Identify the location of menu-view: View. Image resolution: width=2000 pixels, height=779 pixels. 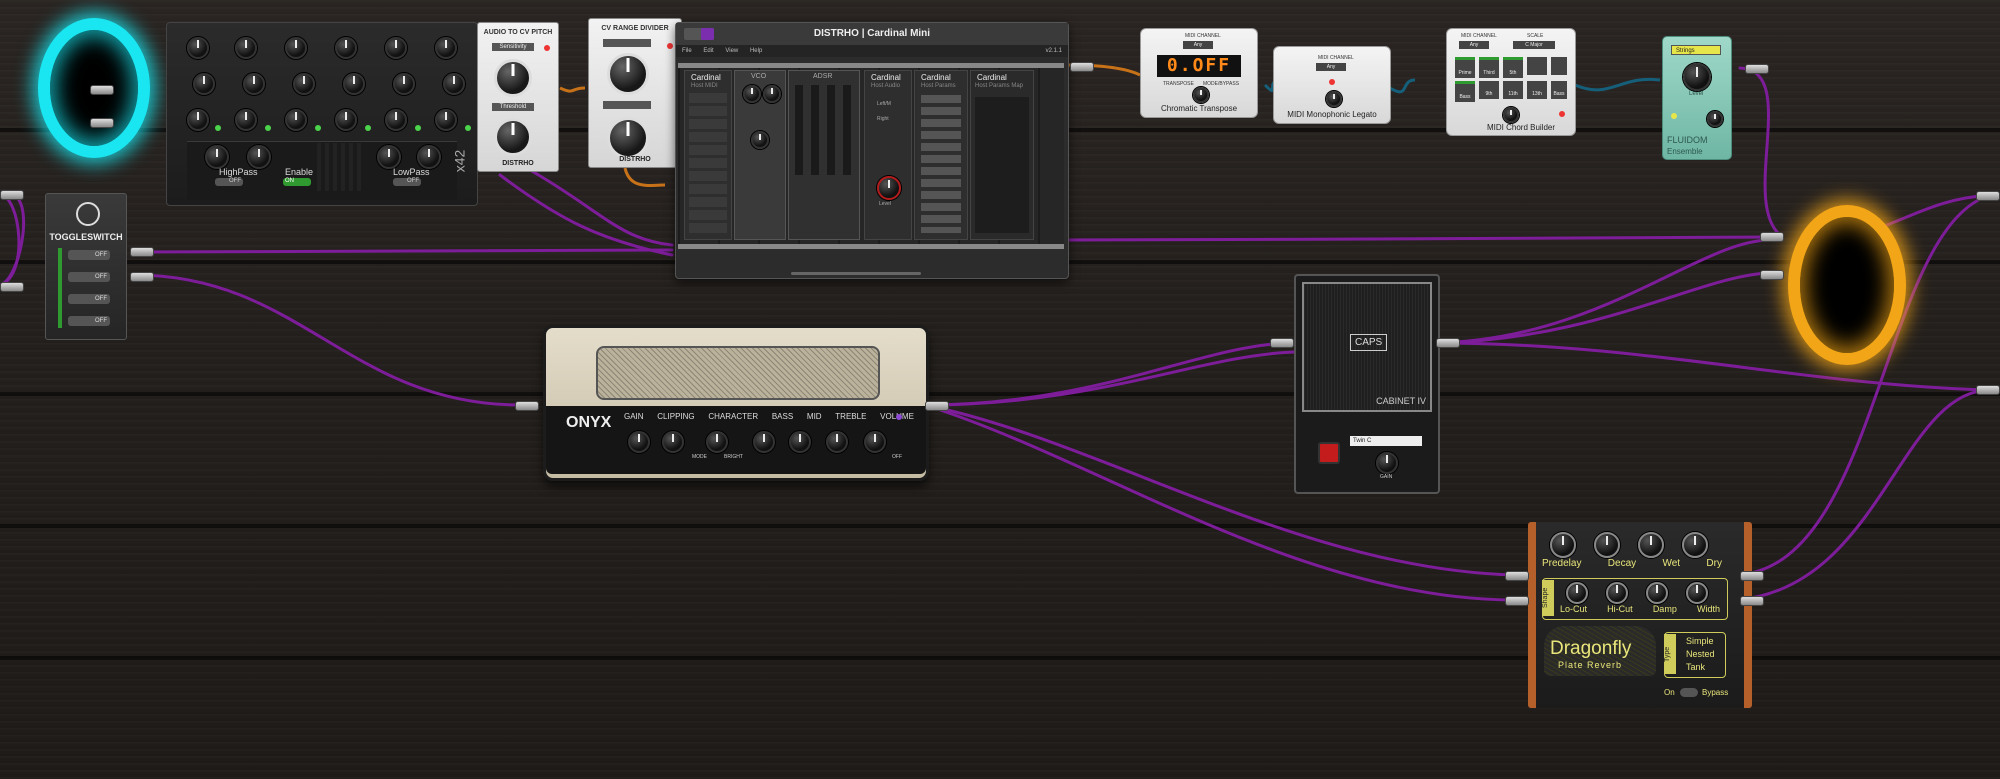
(731, 51).